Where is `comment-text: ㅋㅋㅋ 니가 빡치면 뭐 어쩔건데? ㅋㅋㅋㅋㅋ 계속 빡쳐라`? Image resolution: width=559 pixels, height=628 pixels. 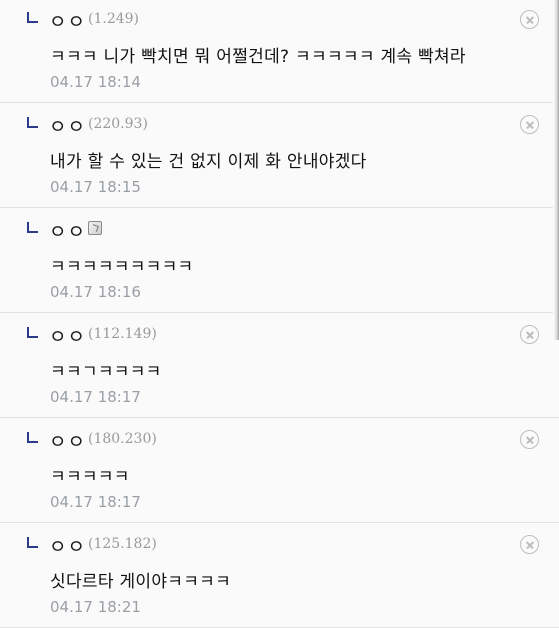
comment-text: ㅋㅋㅋ 니가 빡치면 뭐 어쩔건데? ㅋㅋㅋㅋㅋ 계속 빡쳐라 is located at coordinates (258, 57).